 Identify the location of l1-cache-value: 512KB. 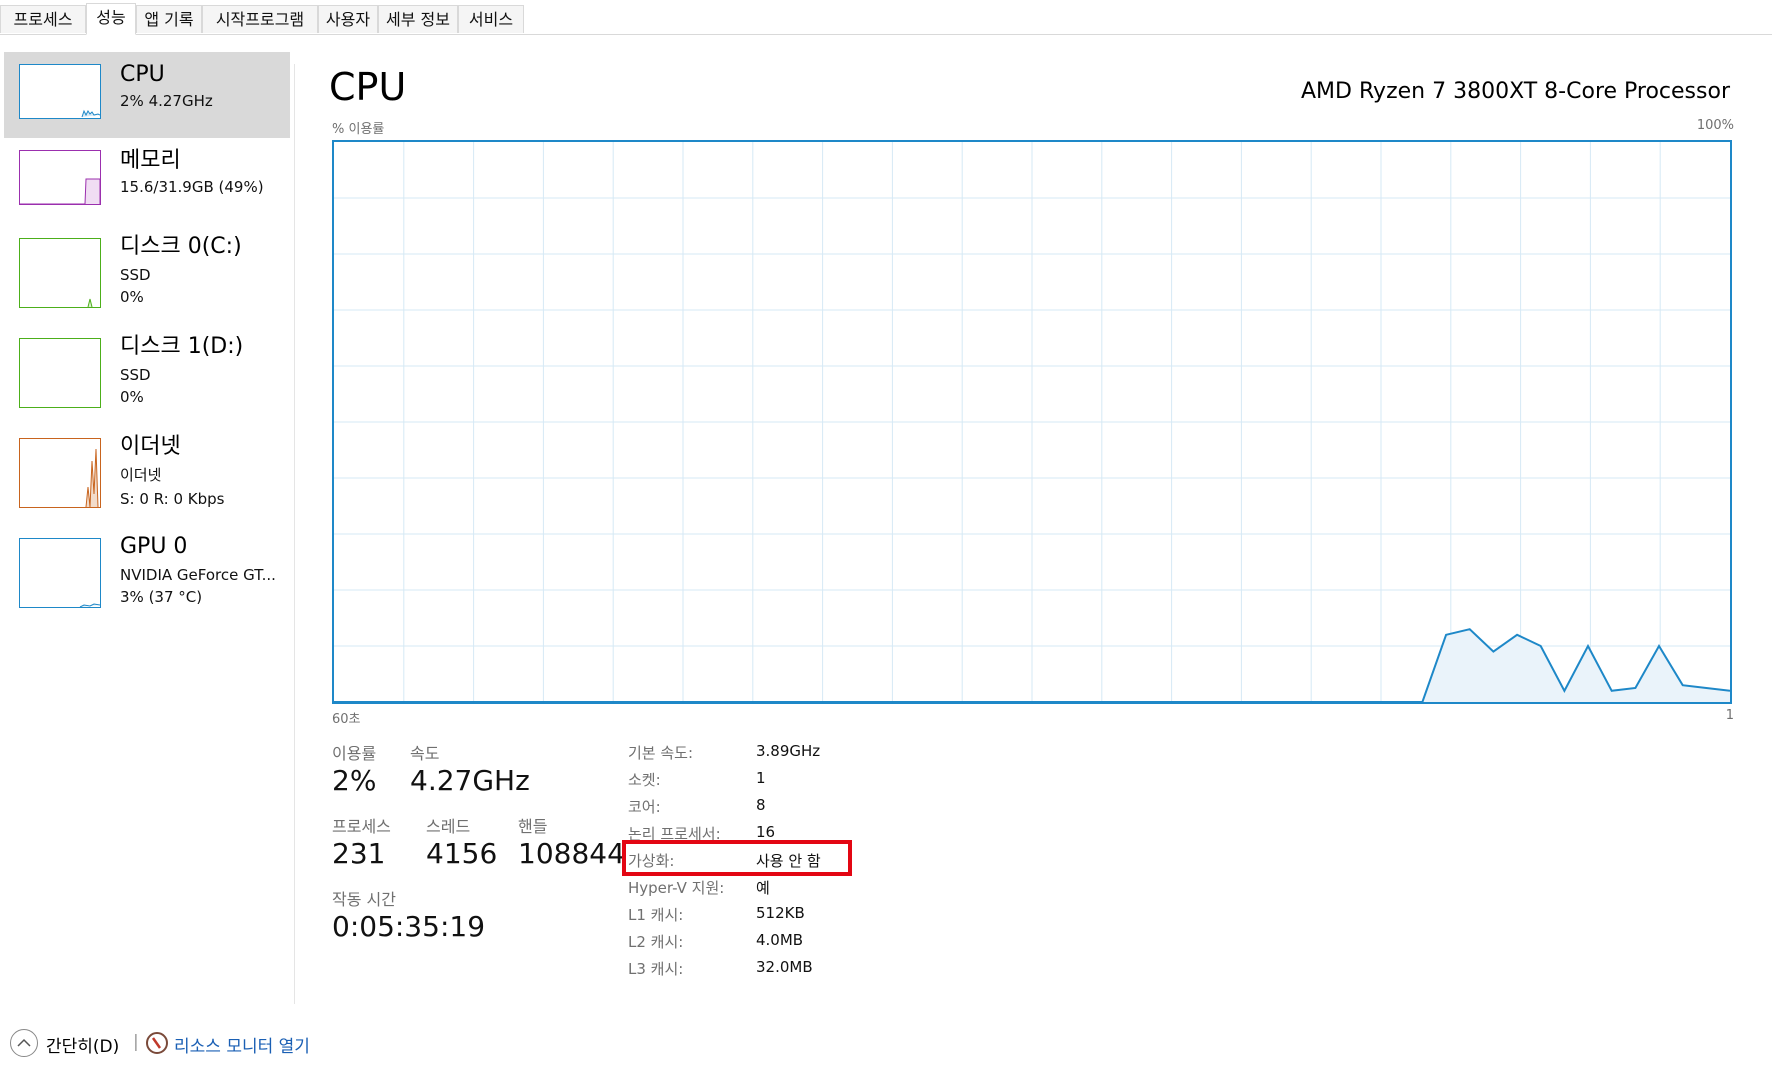
(780, 913).